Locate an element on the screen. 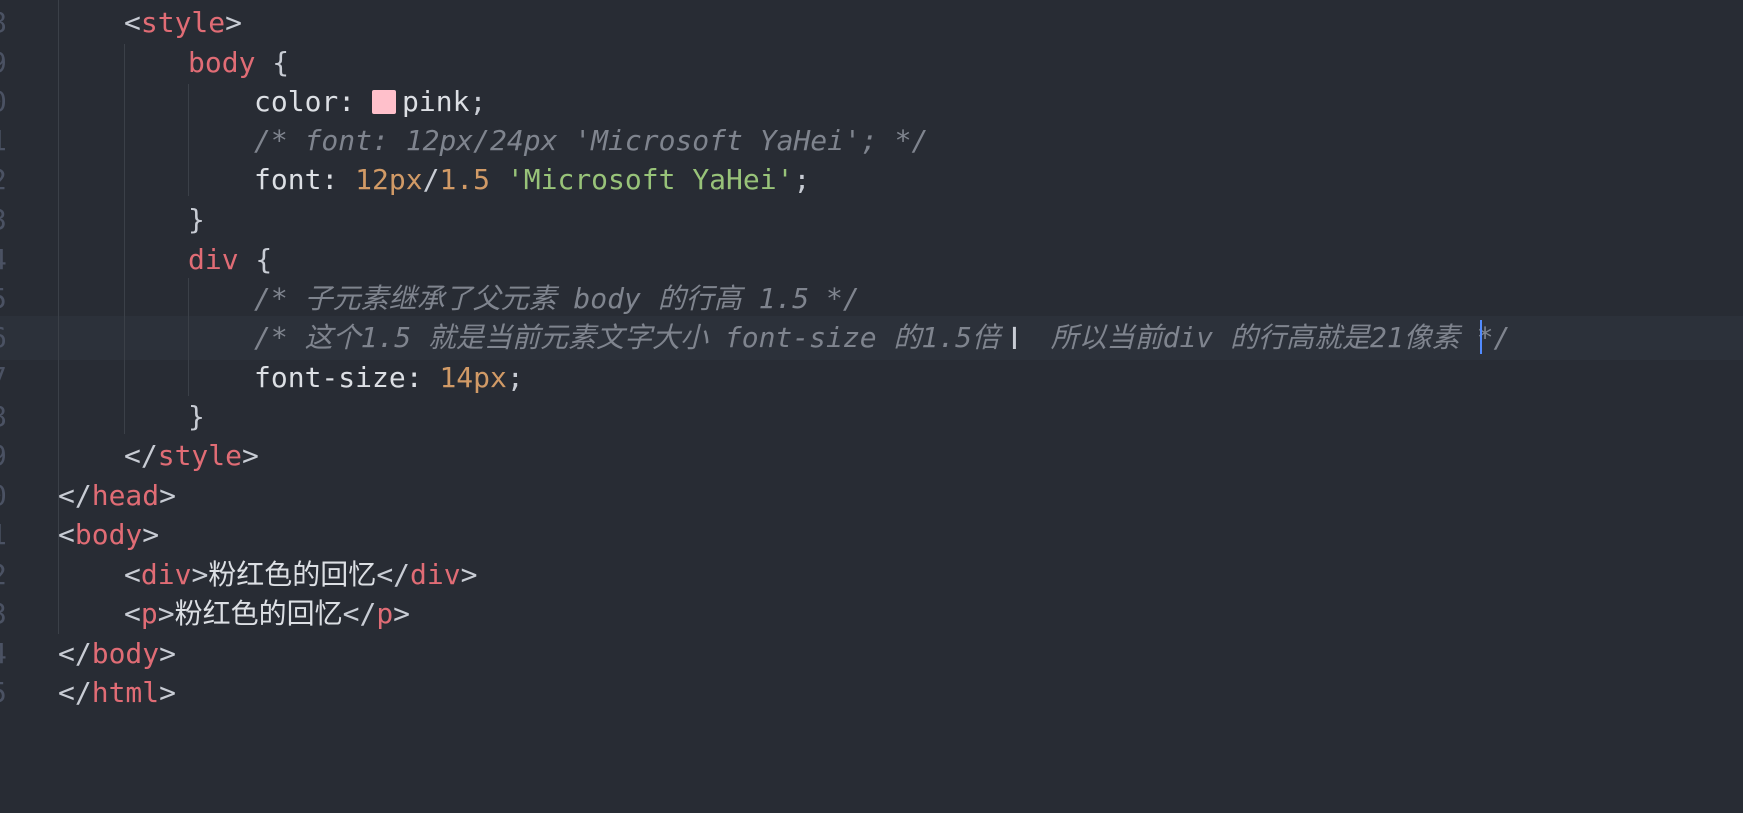 The width and height of the screenshot is (1743, 813). token-num: 1.5 is located at coordinates (465, 179).